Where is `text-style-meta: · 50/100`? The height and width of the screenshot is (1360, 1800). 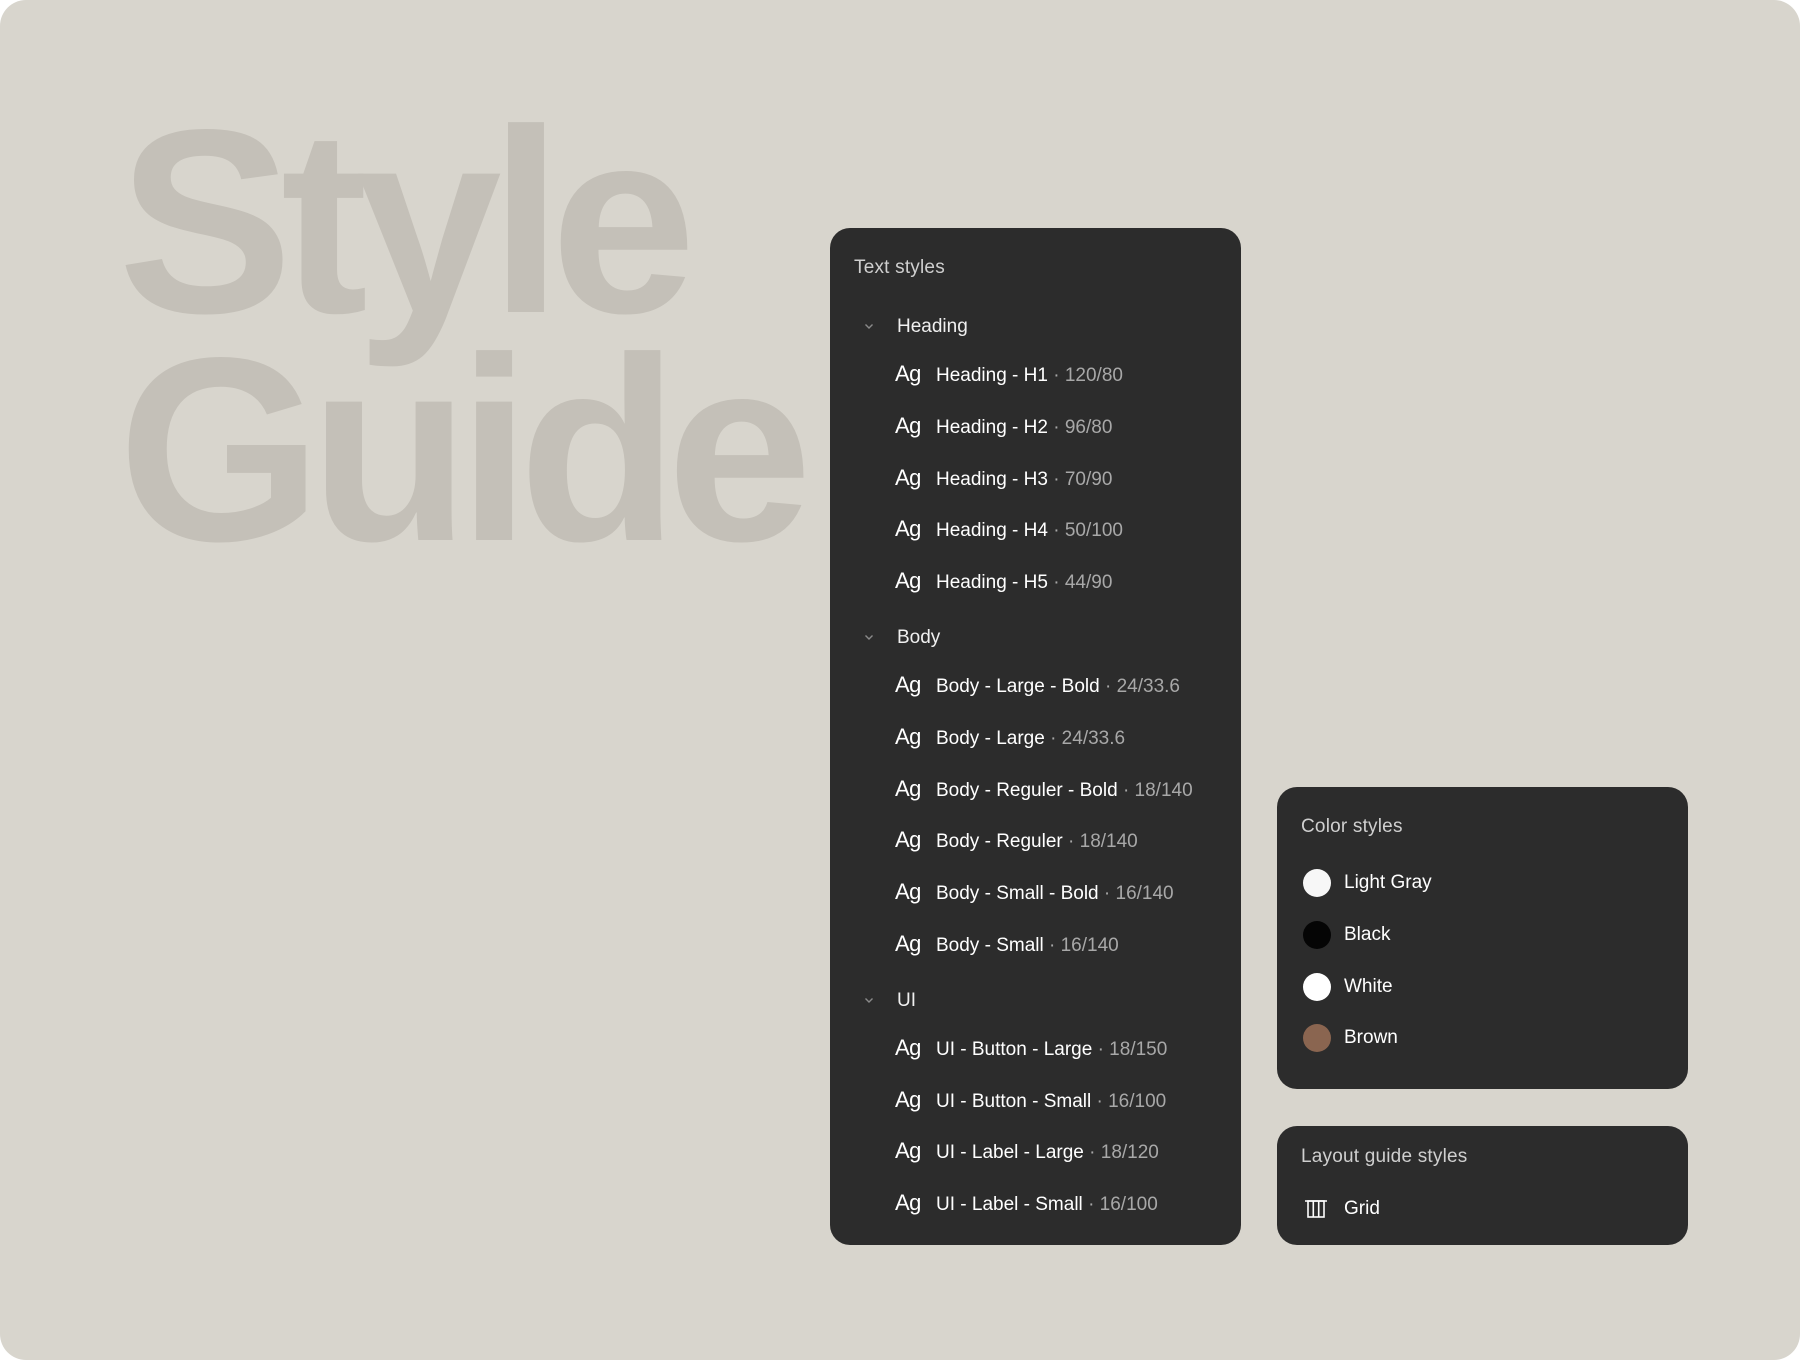
text-style-meta: · 50/100 is located at coordinates (1088, 531).